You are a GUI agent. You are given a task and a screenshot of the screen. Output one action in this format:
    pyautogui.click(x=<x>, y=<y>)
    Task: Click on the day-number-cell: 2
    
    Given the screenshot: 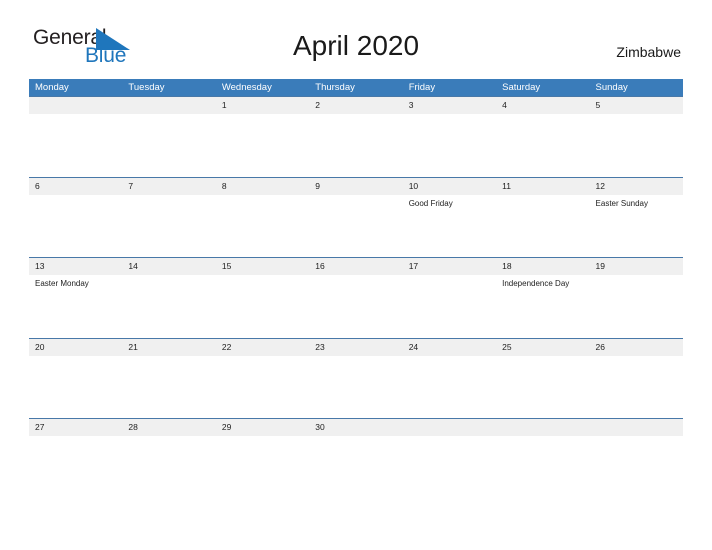 What is the action you would take?
    pyautogui.click(x=355, y=105)
    